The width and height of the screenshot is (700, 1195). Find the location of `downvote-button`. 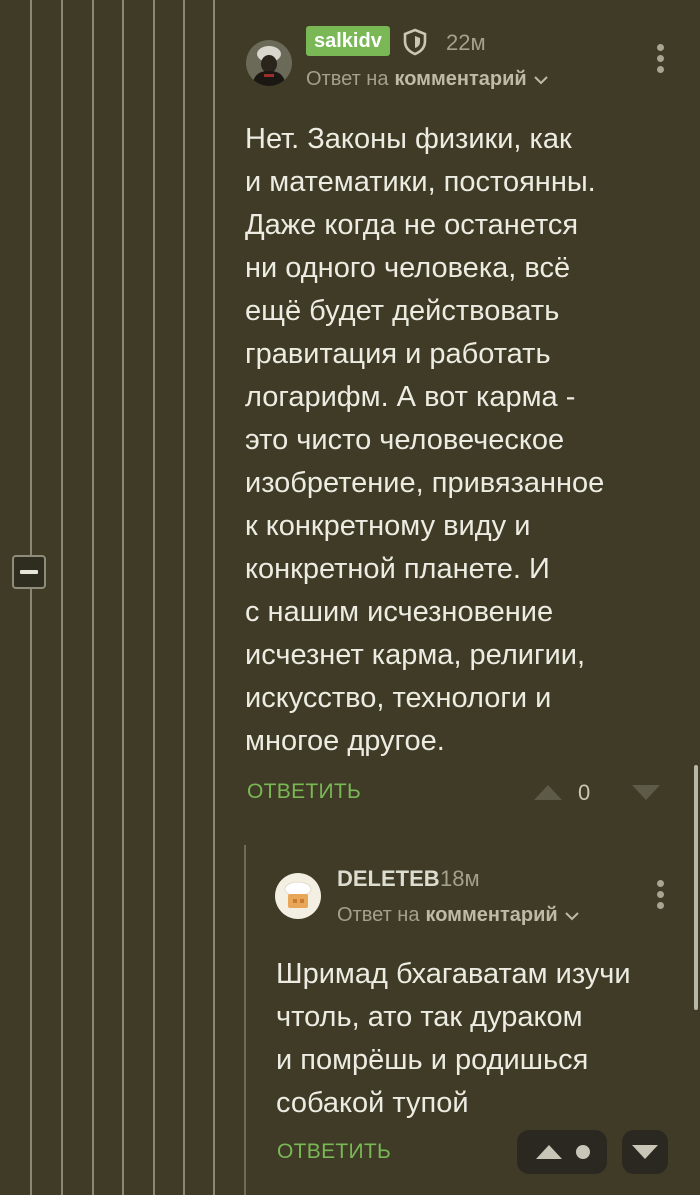

downvote-button is located at coordinates (645, 1152).